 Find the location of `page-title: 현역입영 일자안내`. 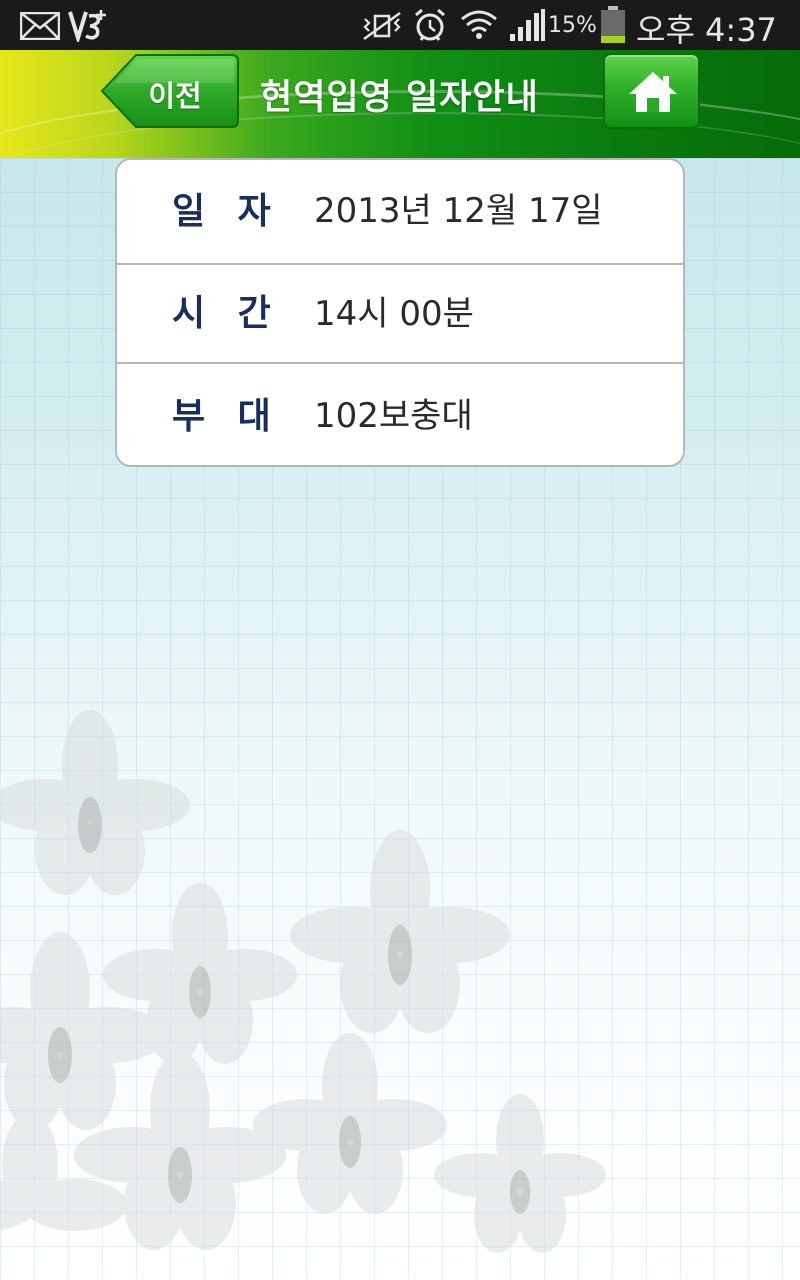

page-title: 현역입영 일자안내 is located at coordinates (399, 98).